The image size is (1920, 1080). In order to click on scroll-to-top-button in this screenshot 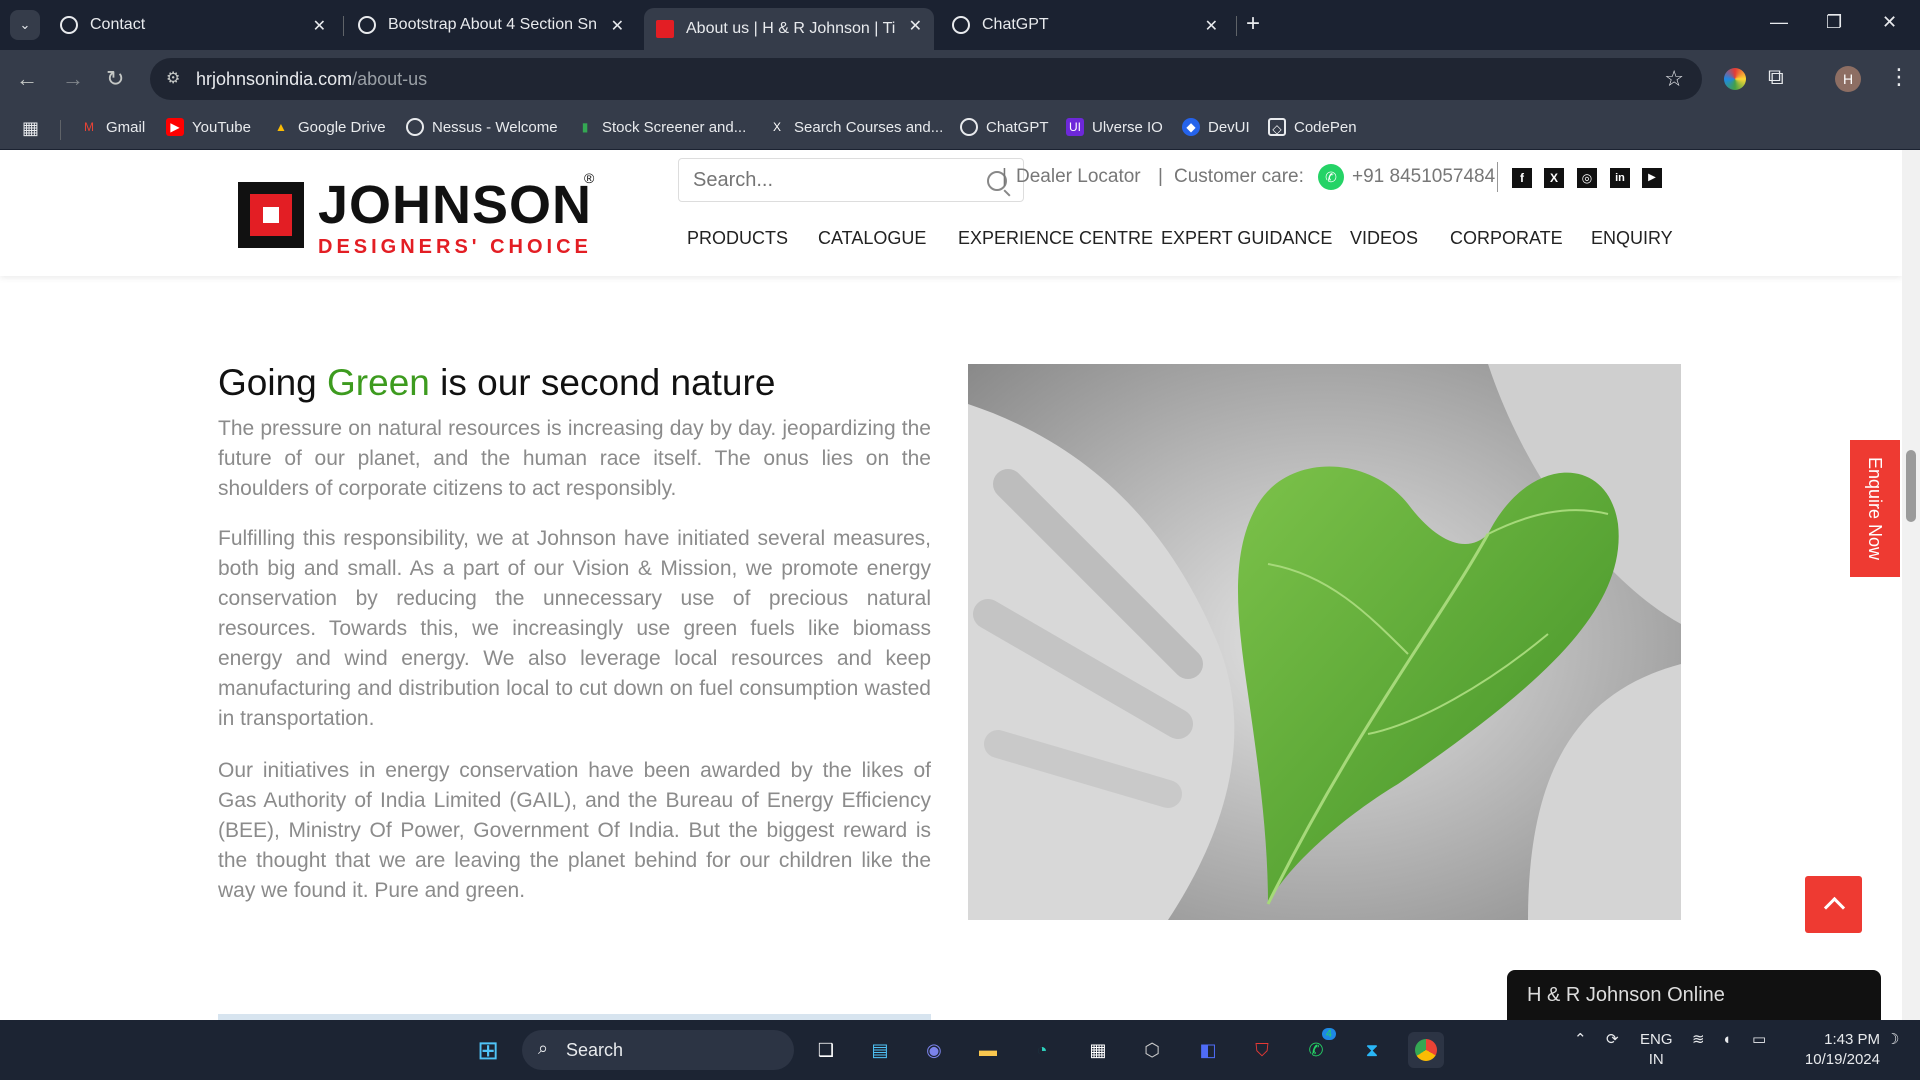, I will do `click(1833, 904)`.